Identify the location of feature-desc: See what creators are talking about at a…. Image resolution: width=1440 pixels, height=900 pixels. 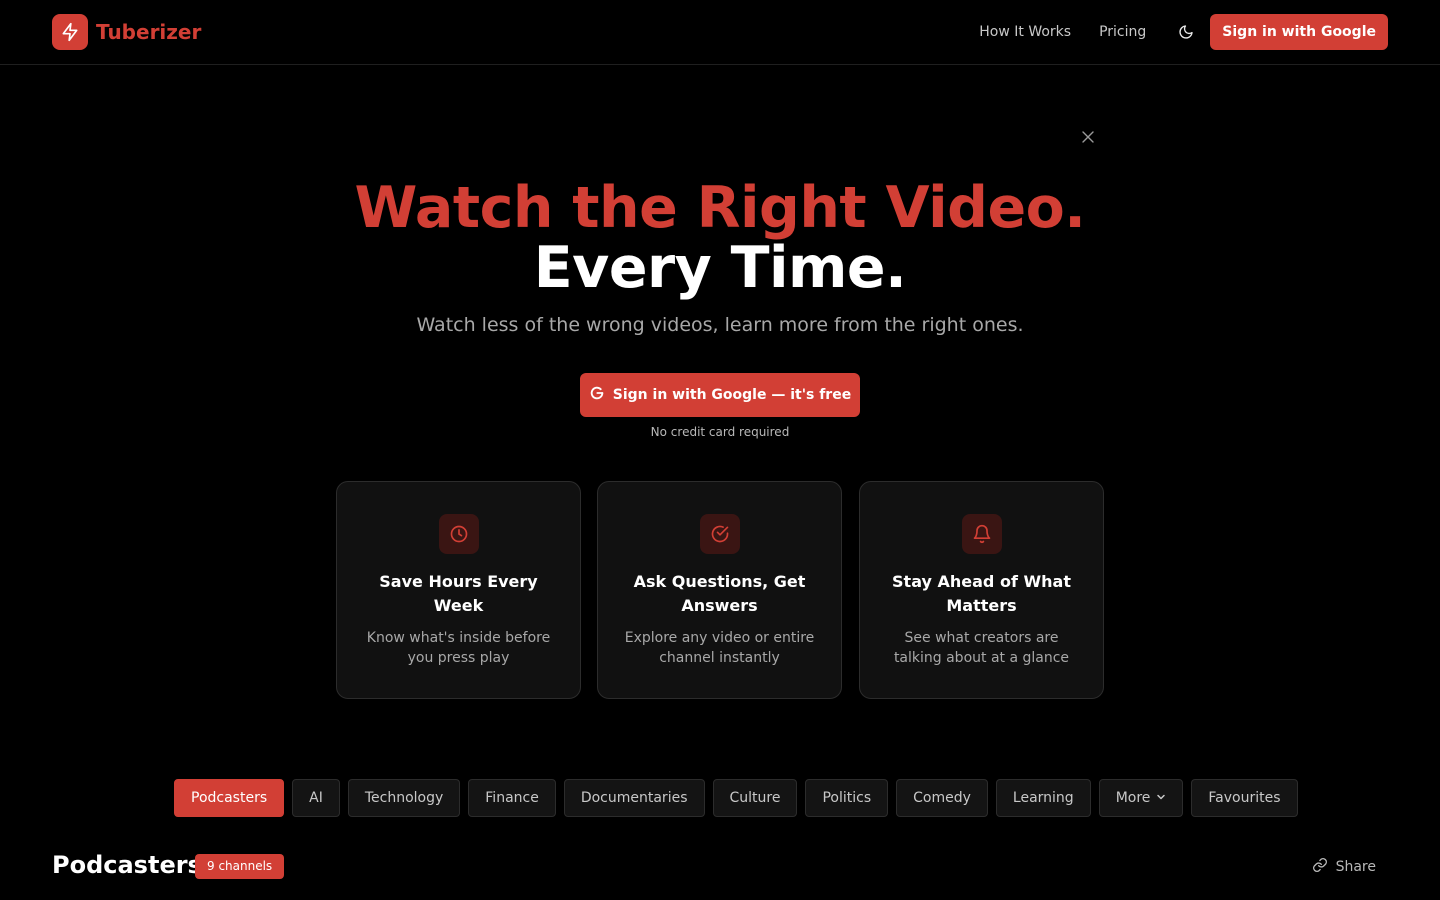
(981, 648).